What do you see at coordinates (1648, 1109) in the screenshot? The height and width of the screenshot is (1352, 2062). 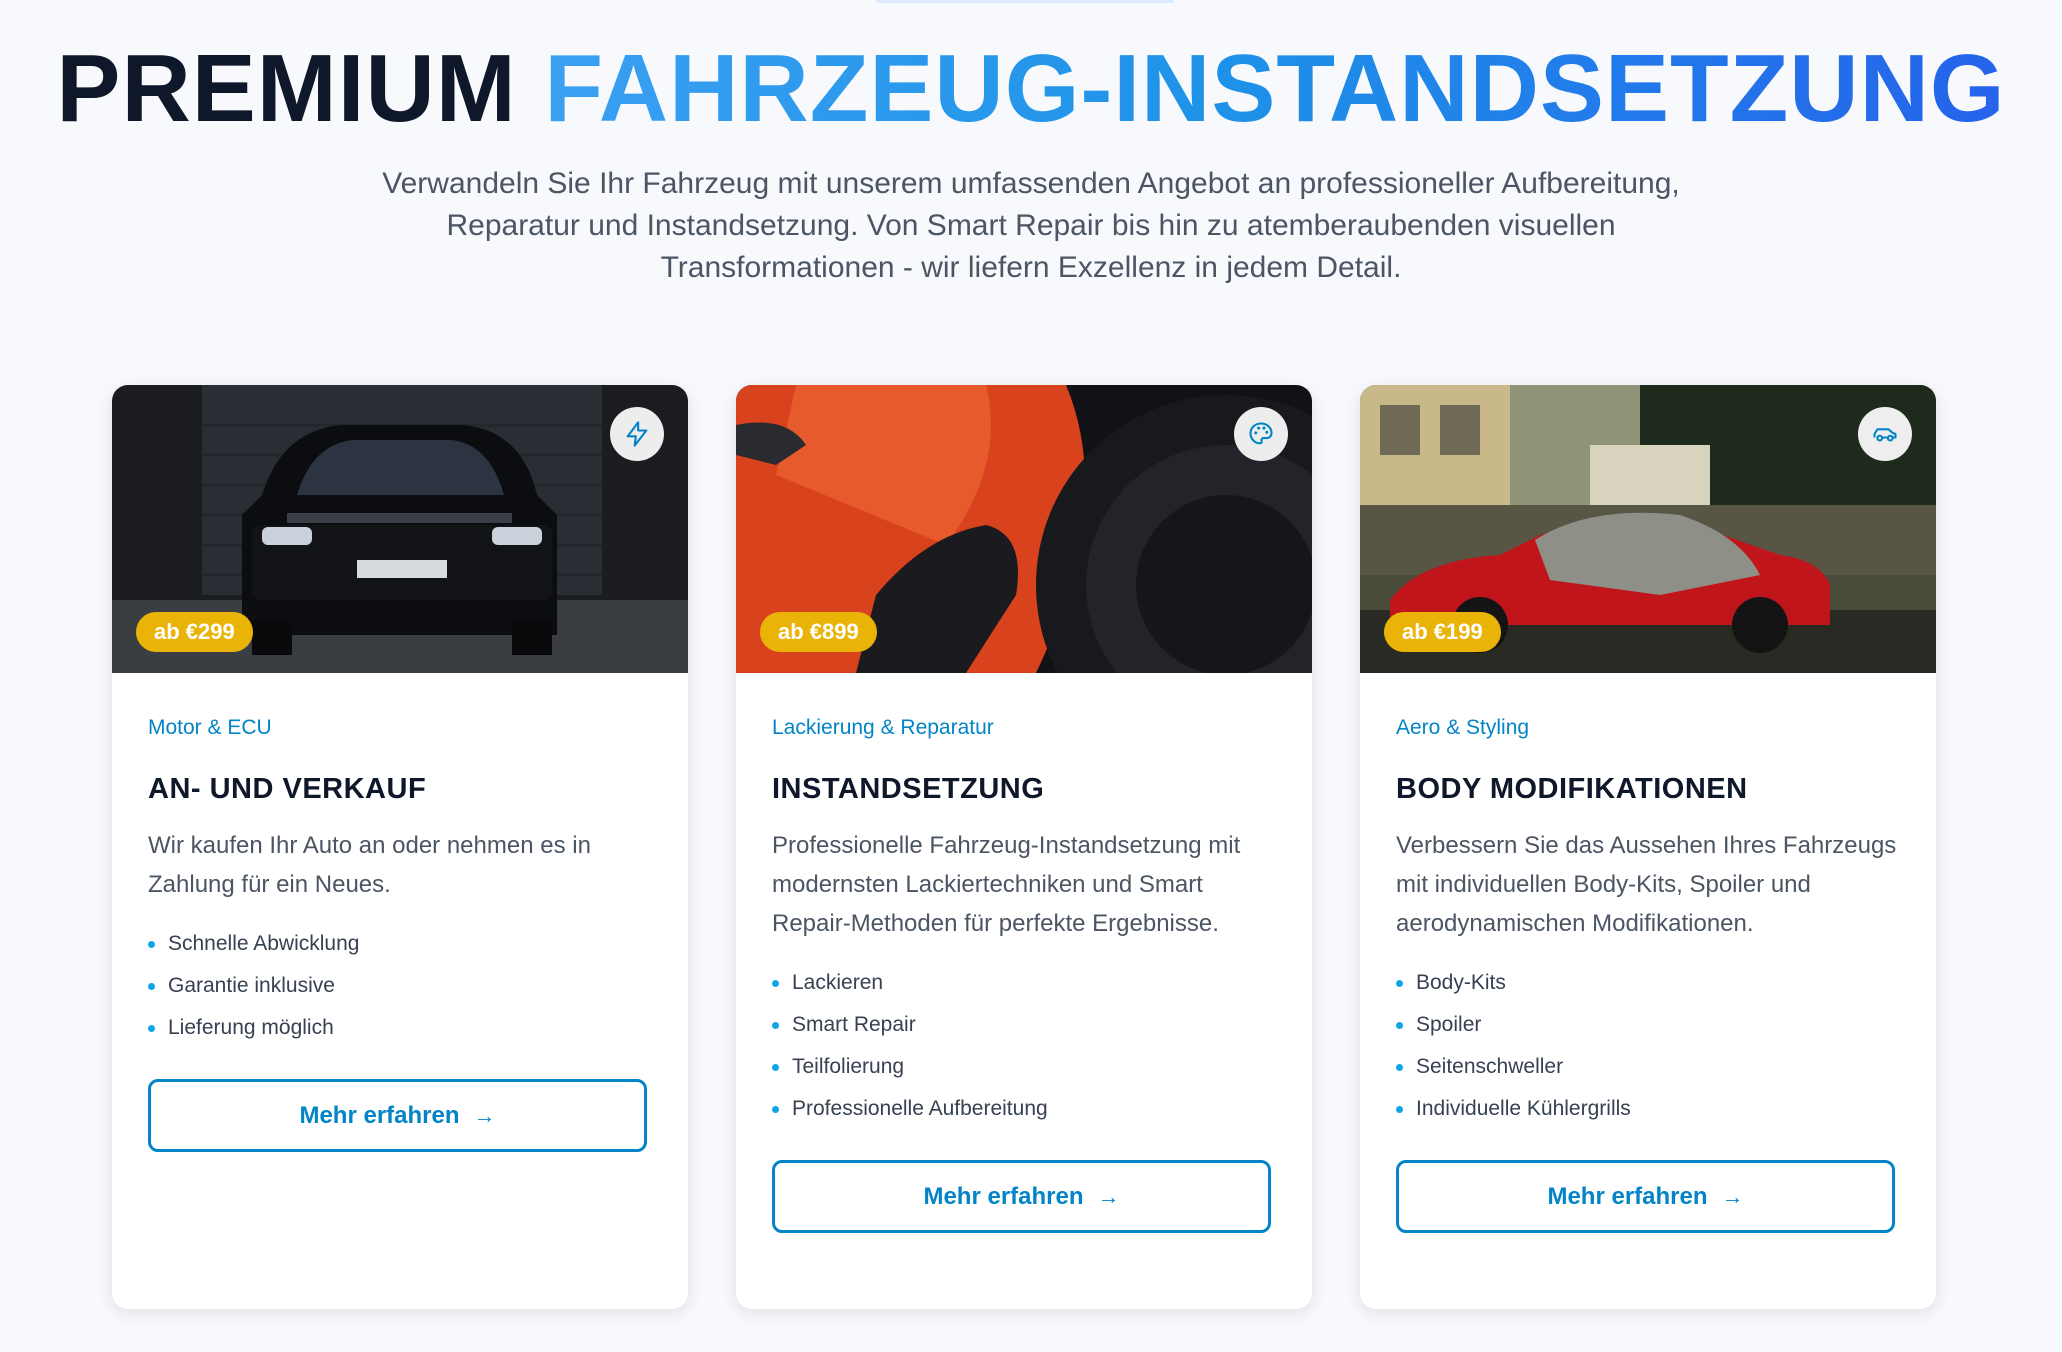 I see `feature-item: Individuelle Kühlergrills` at bounding box center [1648, 1109].